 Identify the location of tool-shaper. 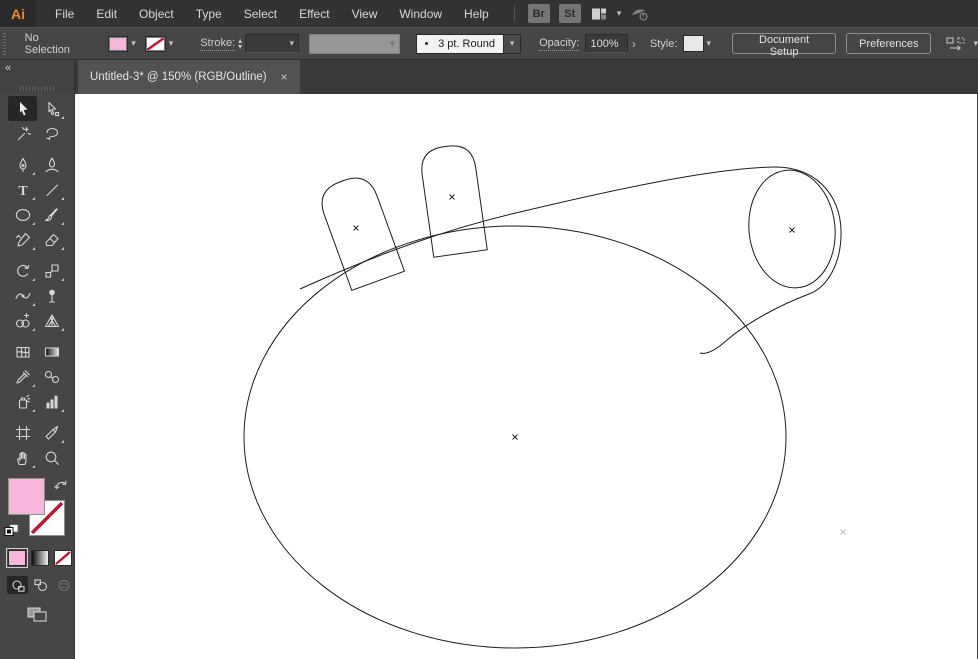
(22, 239).